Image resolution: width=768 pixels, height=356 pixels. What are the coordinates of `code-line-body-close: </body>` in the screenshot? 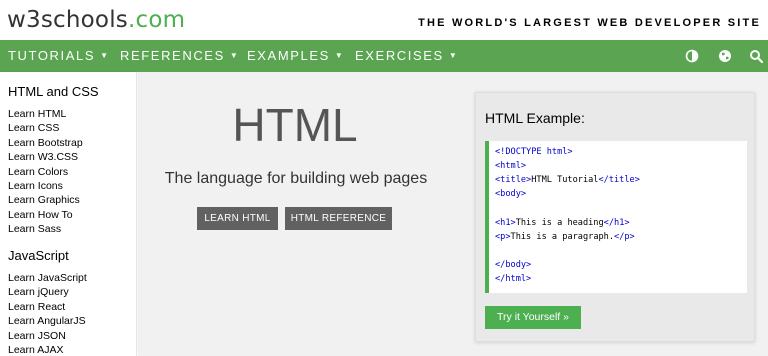 It's located at (513, 265).